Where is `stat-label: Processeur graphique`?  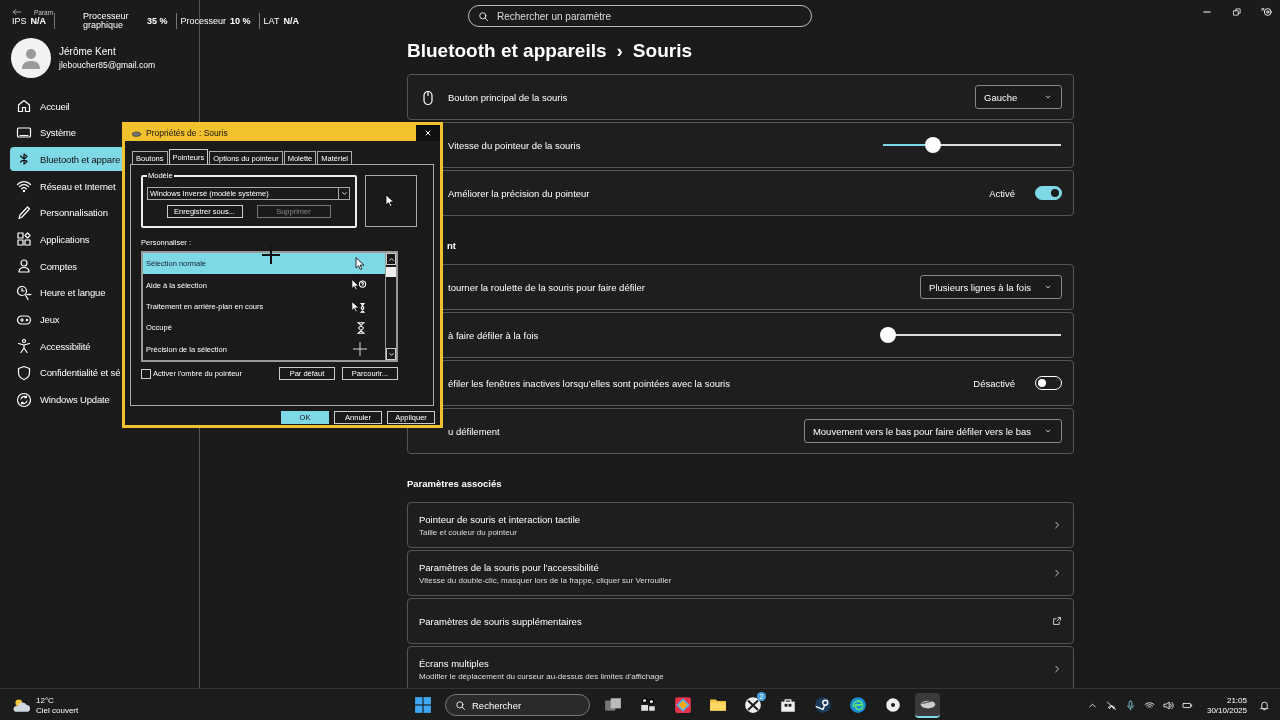
stat-label: Processeur graphique is located at coordinates (106, 21).